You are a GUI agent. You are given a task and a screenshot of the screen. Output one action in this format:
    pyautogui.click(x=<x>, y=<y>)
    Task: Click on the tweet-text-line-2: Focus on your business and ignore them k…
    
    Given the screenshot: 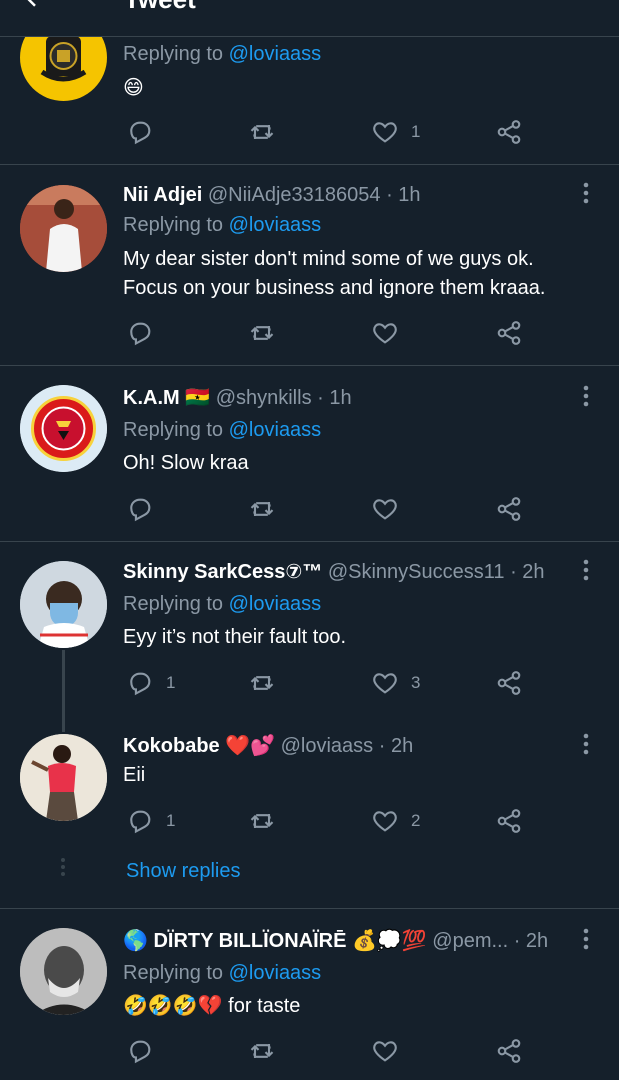 What is the action you would take?
    pyautogui.click(x=334, y=288)
    